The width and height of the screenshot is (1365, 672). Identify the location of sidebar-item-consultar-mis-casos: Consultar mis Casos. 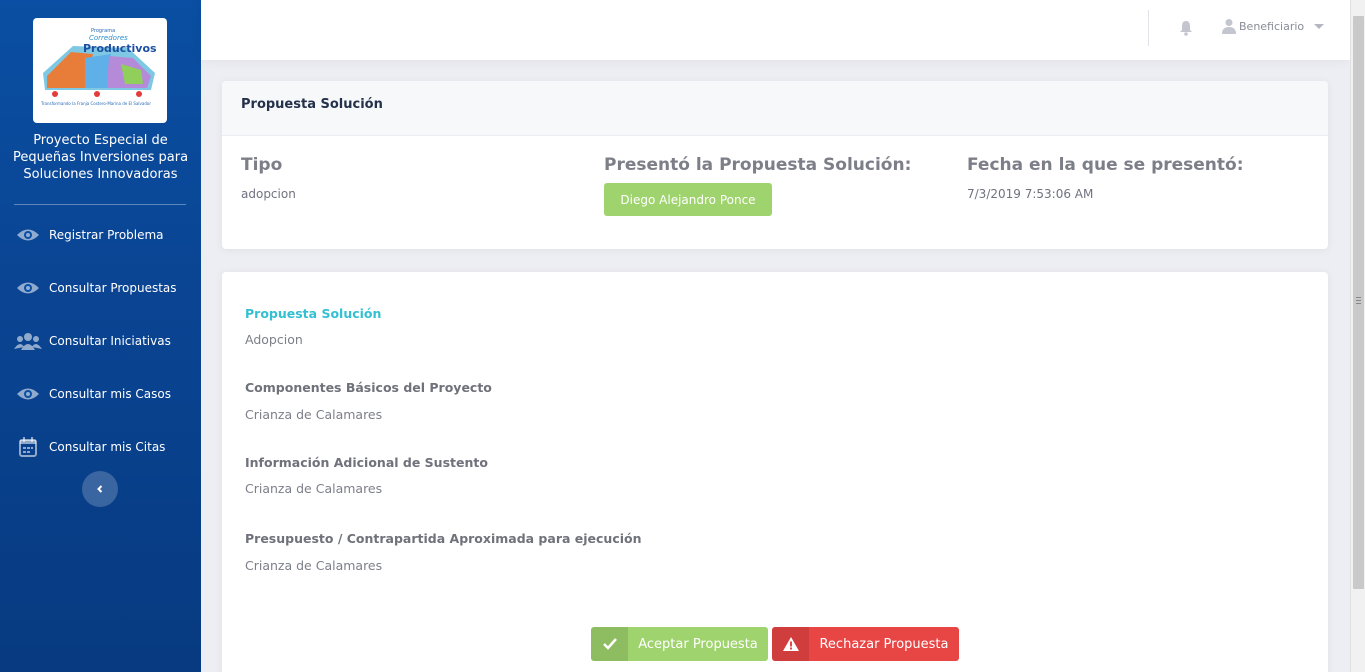
(100, 394).